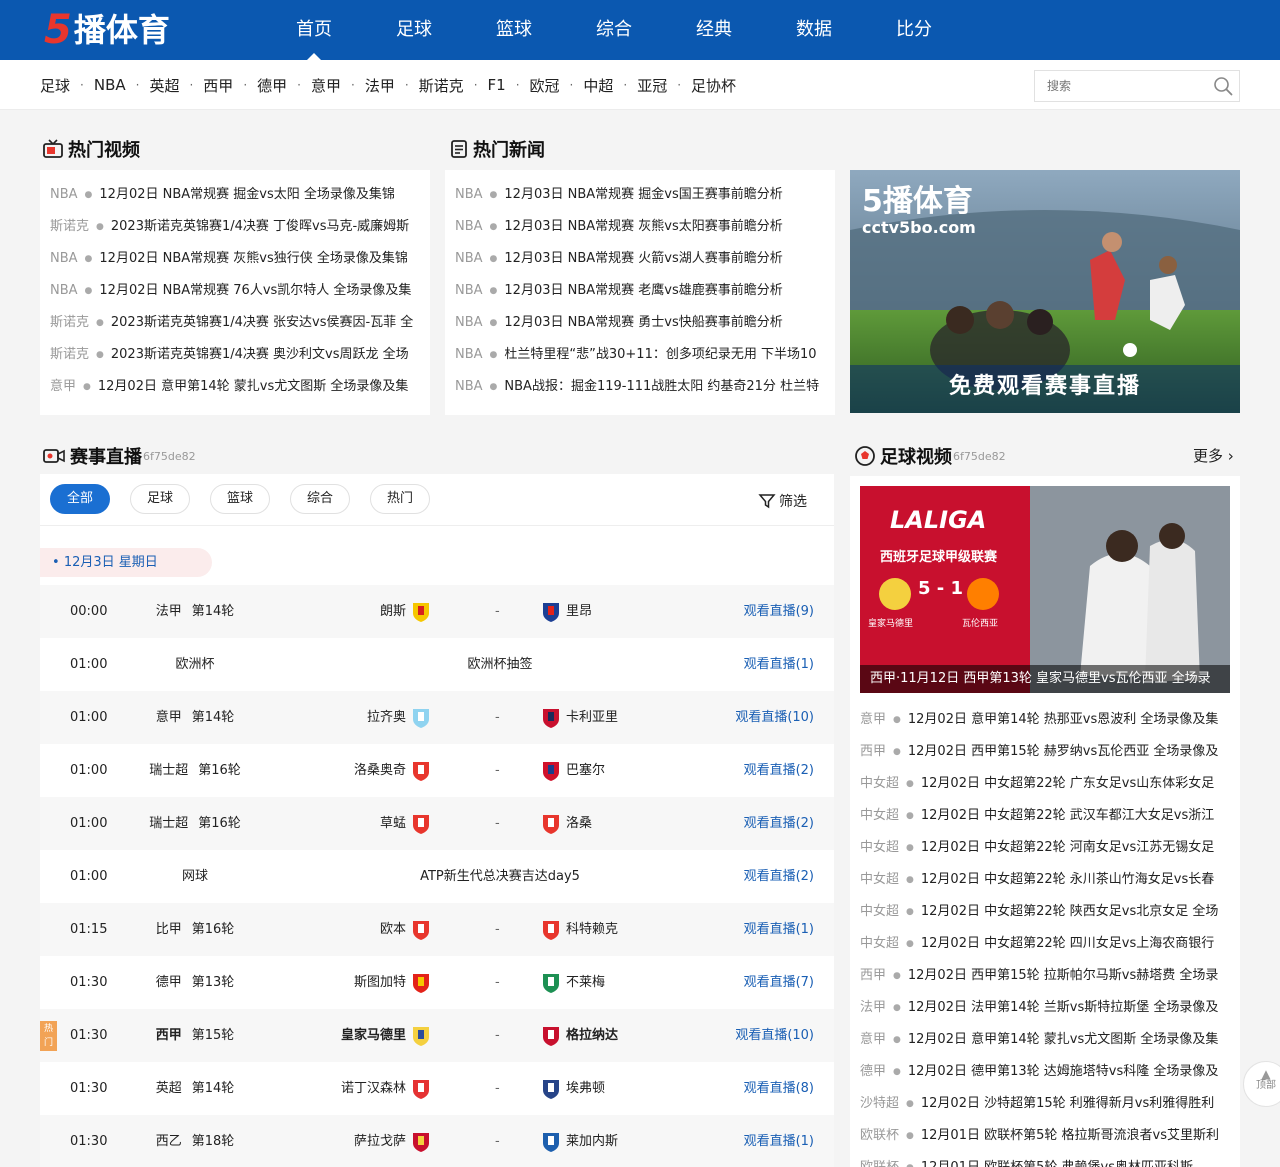 The height and width of the screenshot is (1167, 1280). I want to click on promo-banner: 5播体育 cctv5bo.com 免费观看赛事直播, so click(1045, 291).